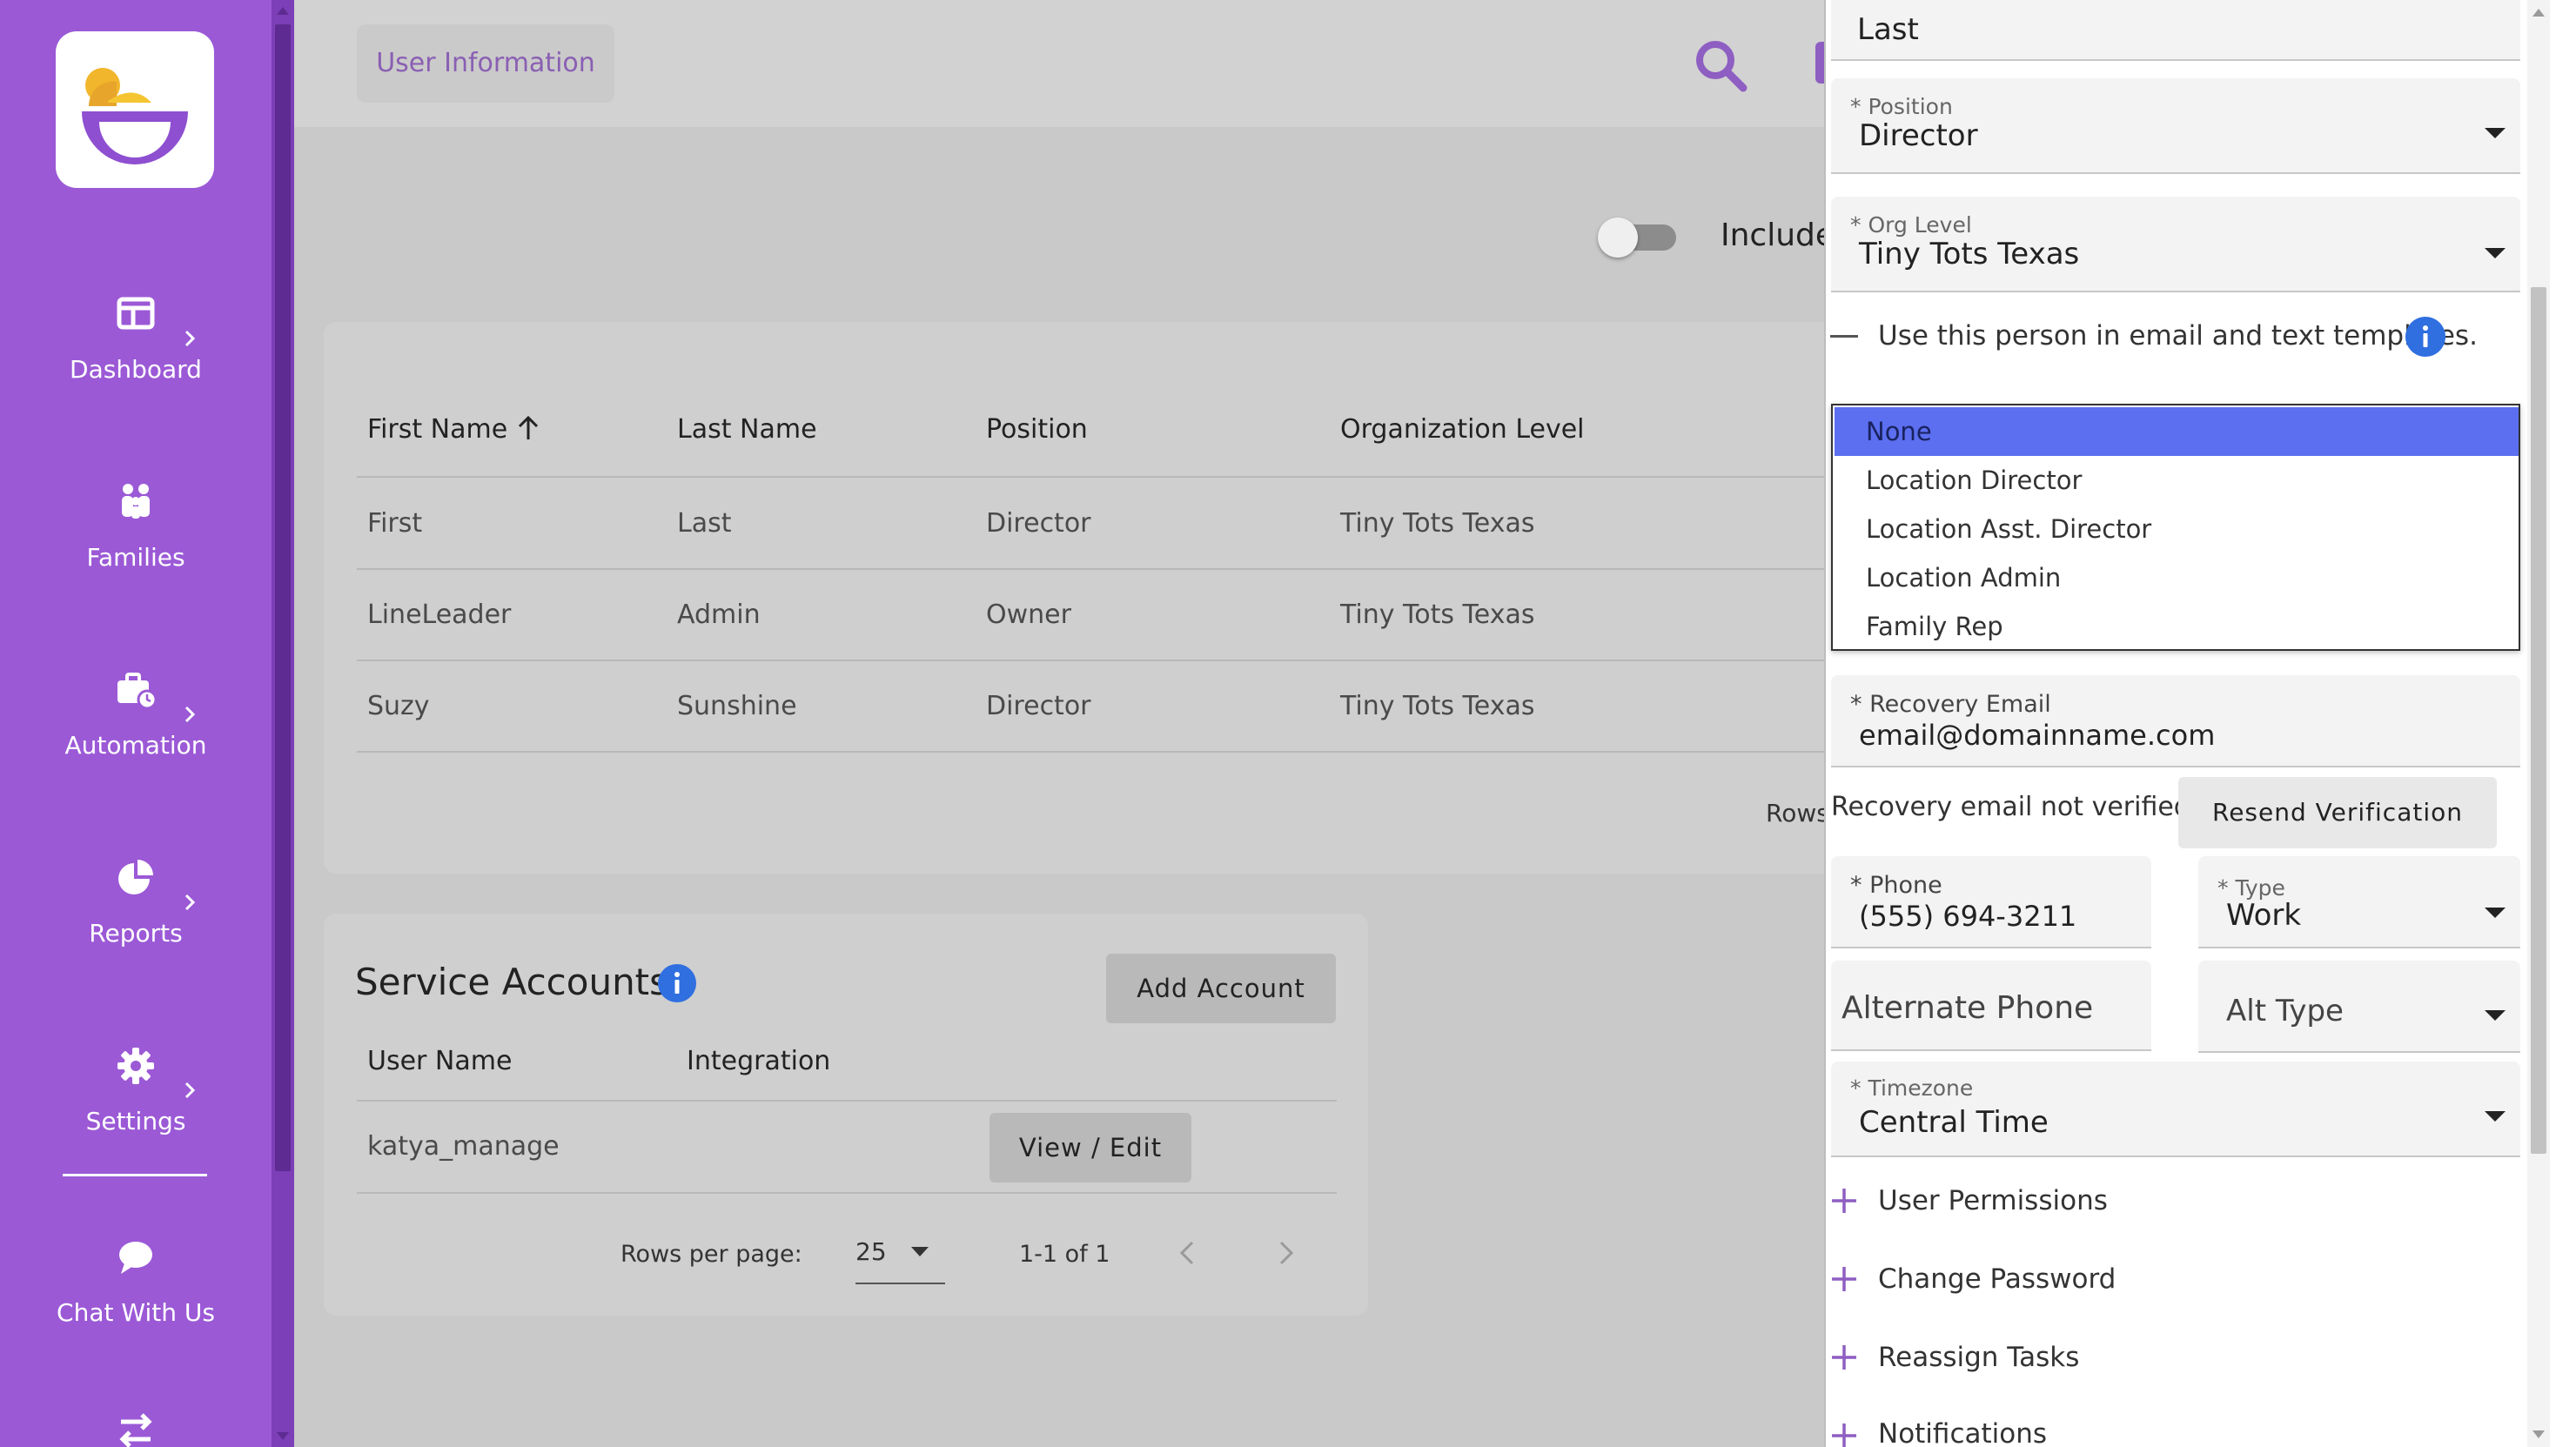 Image resolution: width=2576 pixels, height=1447 pixels. What do you see at coordinates (2285, 1011) in the screenshot?
I see `alt-type-placeholder: Alt Type` at bounding box center [2285, 1011].